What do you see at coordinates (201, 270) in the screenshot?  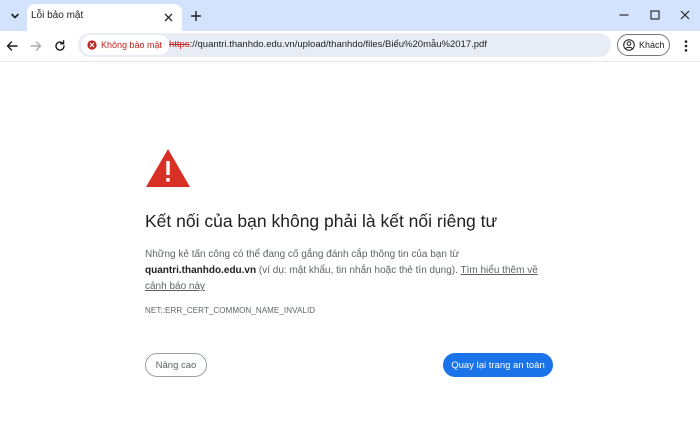 I see `desc-domain: quantri.thanhdo.edu.vn` at bounding box center [201, 270].